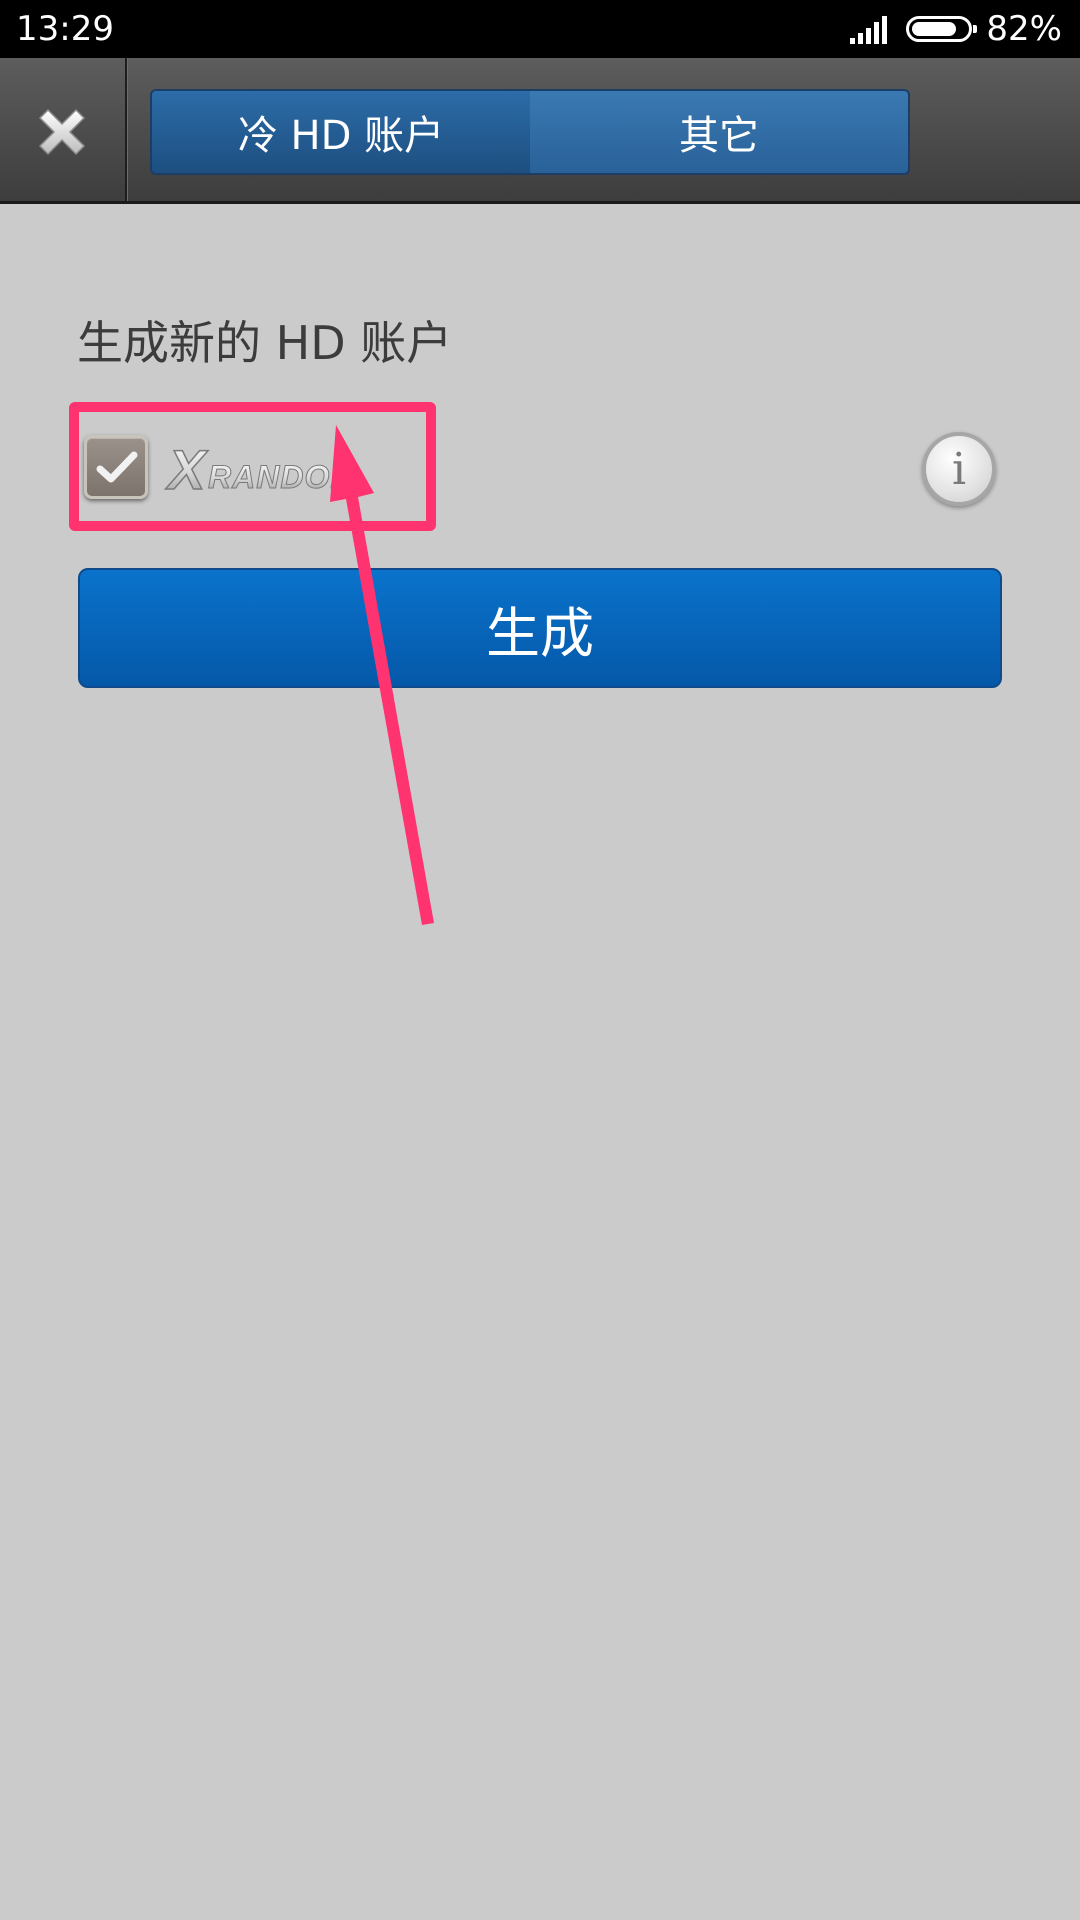 Image resolution: width=1080 pixels, height=1920 pixels. I want to click on status-time: 13:29, so click(65, 29).